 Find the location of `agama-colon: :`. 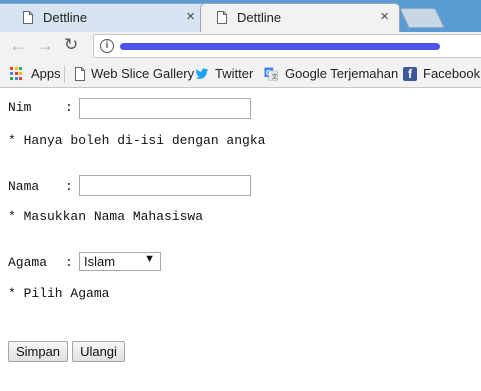

agama-colon: : is located at coordinates (69, 262).